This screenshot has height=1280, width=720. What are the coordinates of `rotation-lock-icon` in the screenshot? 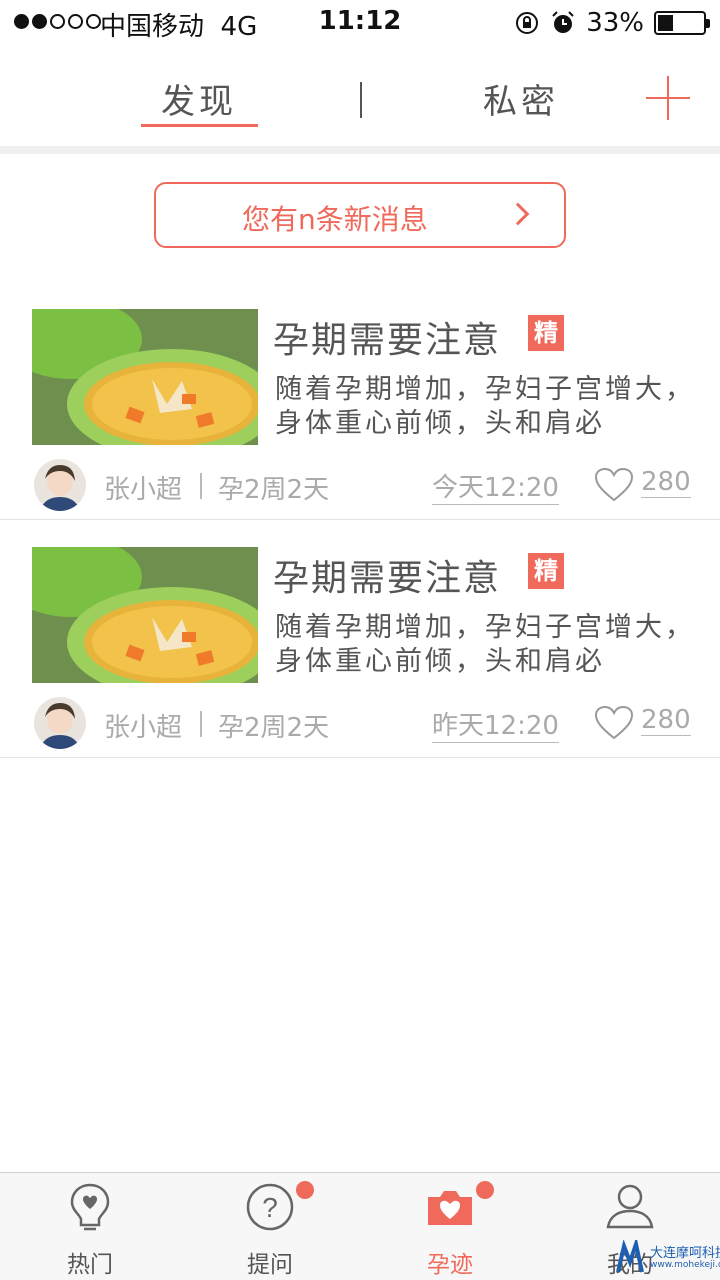 It's located at (527, 23).